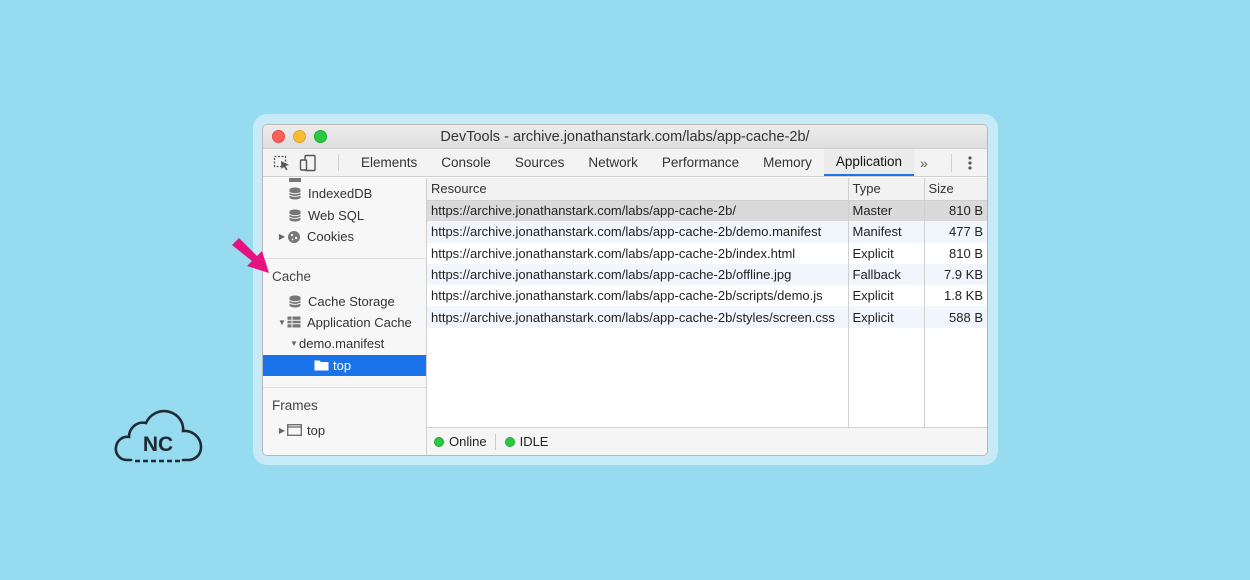 This screenshot has width=1250, height=580. Describe the element at coordinates (613, 162) in the screenshot. I see `tab-network: Network` at that location.